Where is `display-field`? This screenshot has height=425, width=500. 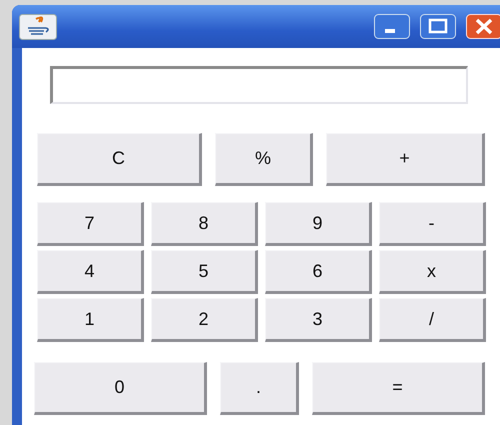
display-field is located at coordinates (259, 85).